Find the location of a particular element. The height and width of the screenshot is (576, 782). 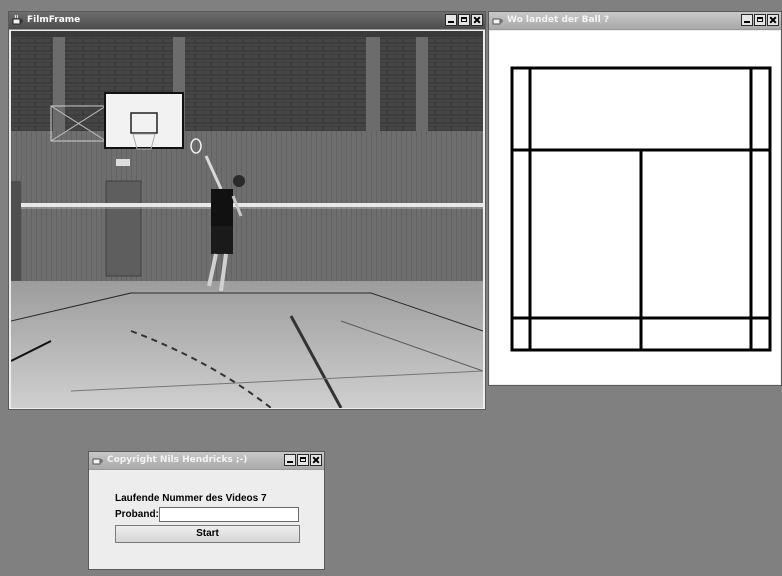

dialog-titlebar: Copyright Nils Hendricks ;-) is located at coordinates (206, 461).